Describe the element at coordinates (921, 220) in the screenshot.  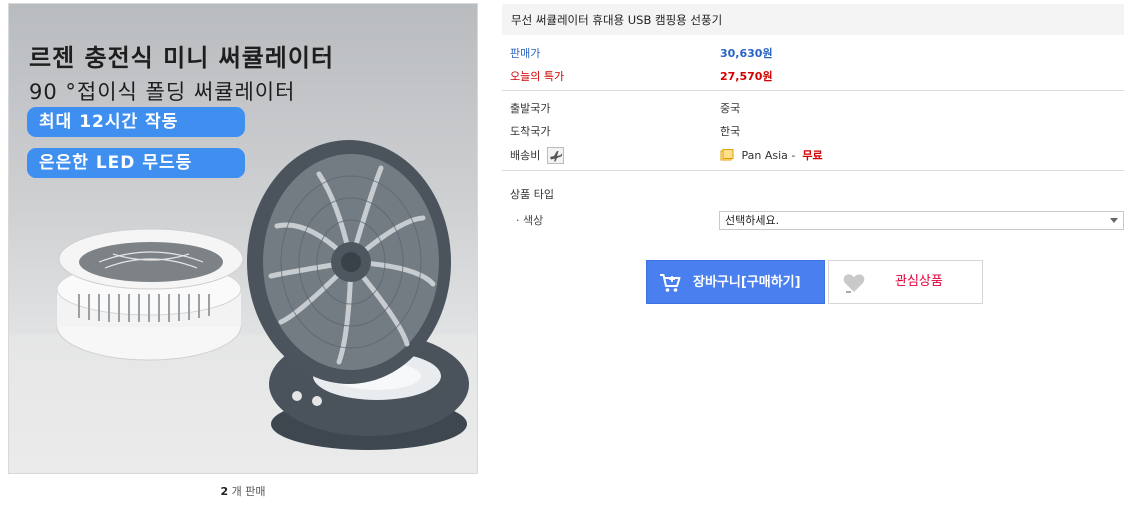
I see `color-select: 선택하세요.` at that location.